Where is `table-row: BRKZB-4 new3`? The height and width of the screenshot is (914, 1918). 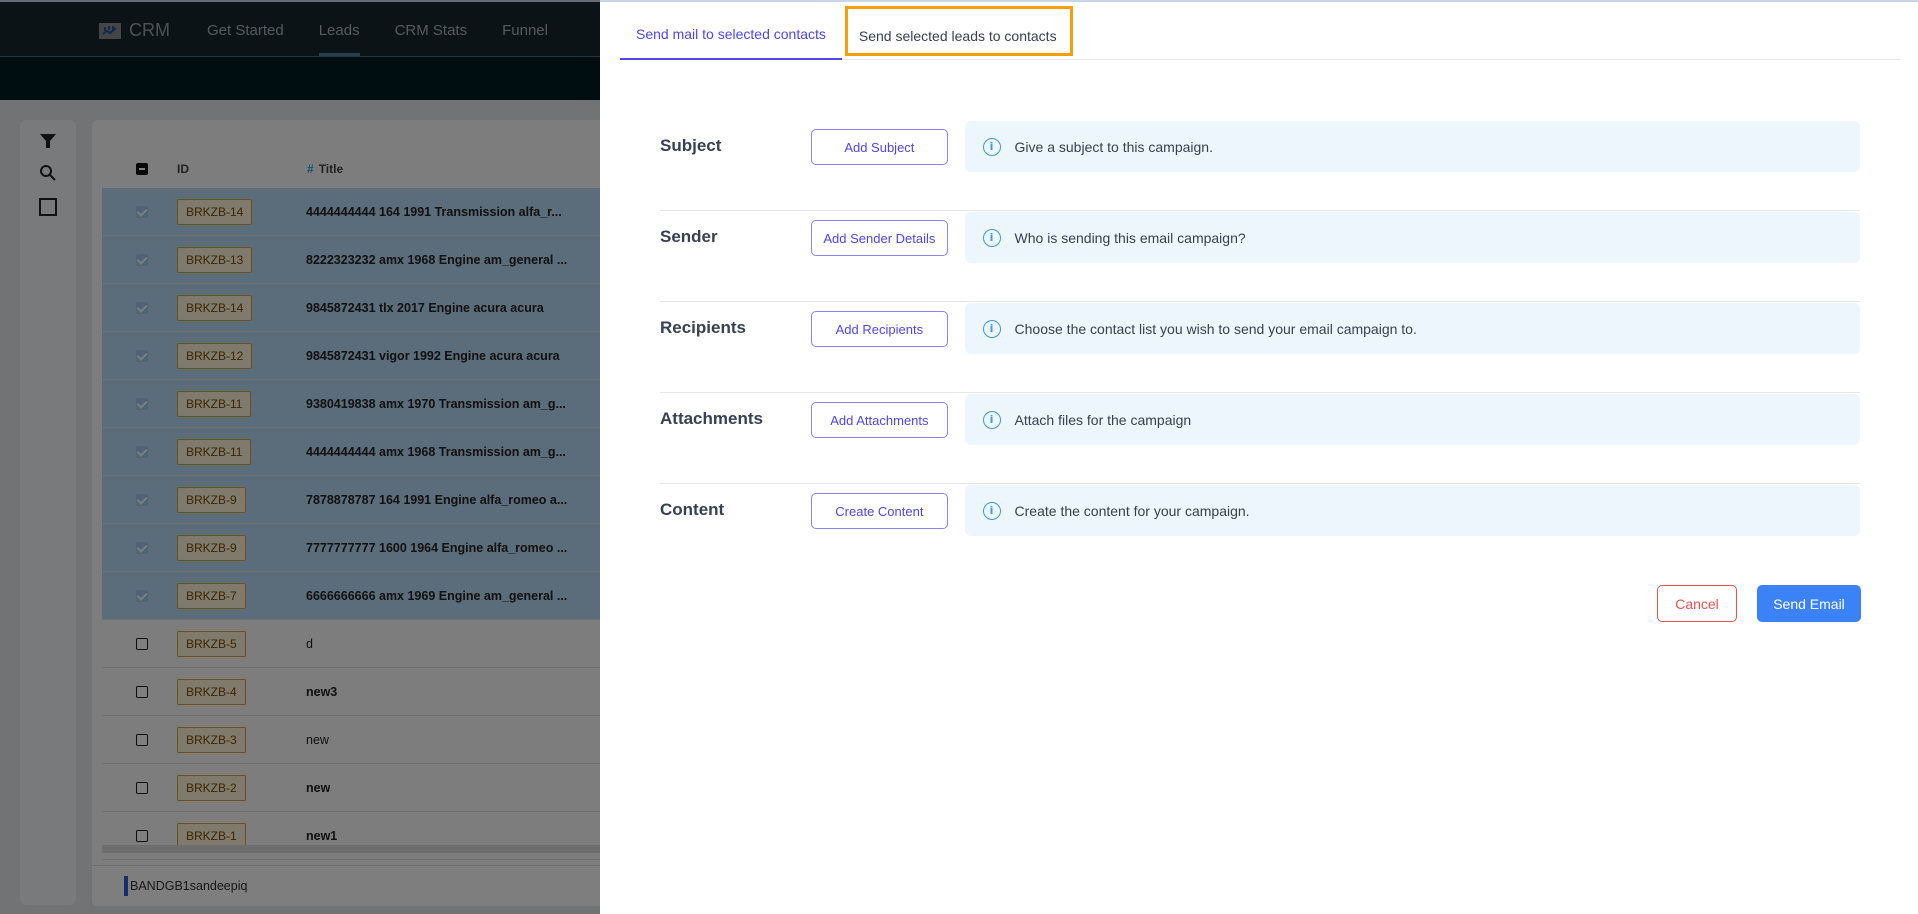 table-row: BRKZB-4 new3 is located at coordinates (357, 692).